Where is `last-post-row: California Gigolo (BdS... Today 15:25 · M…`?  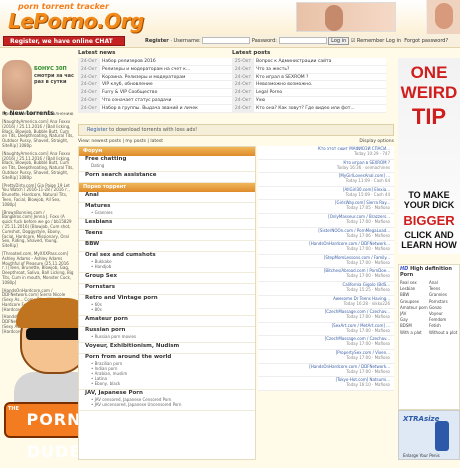
last-post-row: California Gigolo (BdS... Today 15:25 · M… is located at coordinates (326, 288).